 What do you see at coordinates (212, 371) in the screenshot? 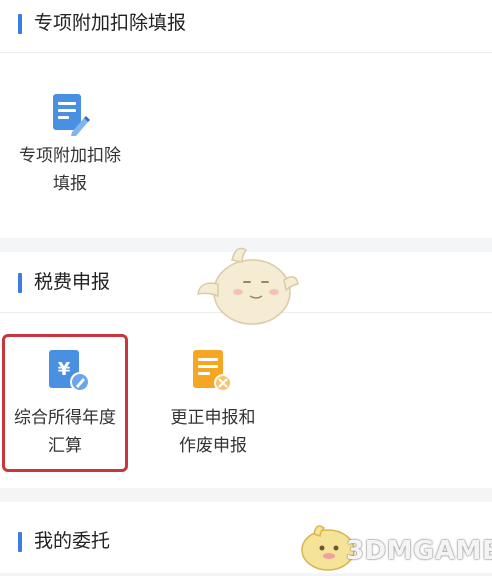
I see `document-cancel-icon` at bounding box center [212, 371].